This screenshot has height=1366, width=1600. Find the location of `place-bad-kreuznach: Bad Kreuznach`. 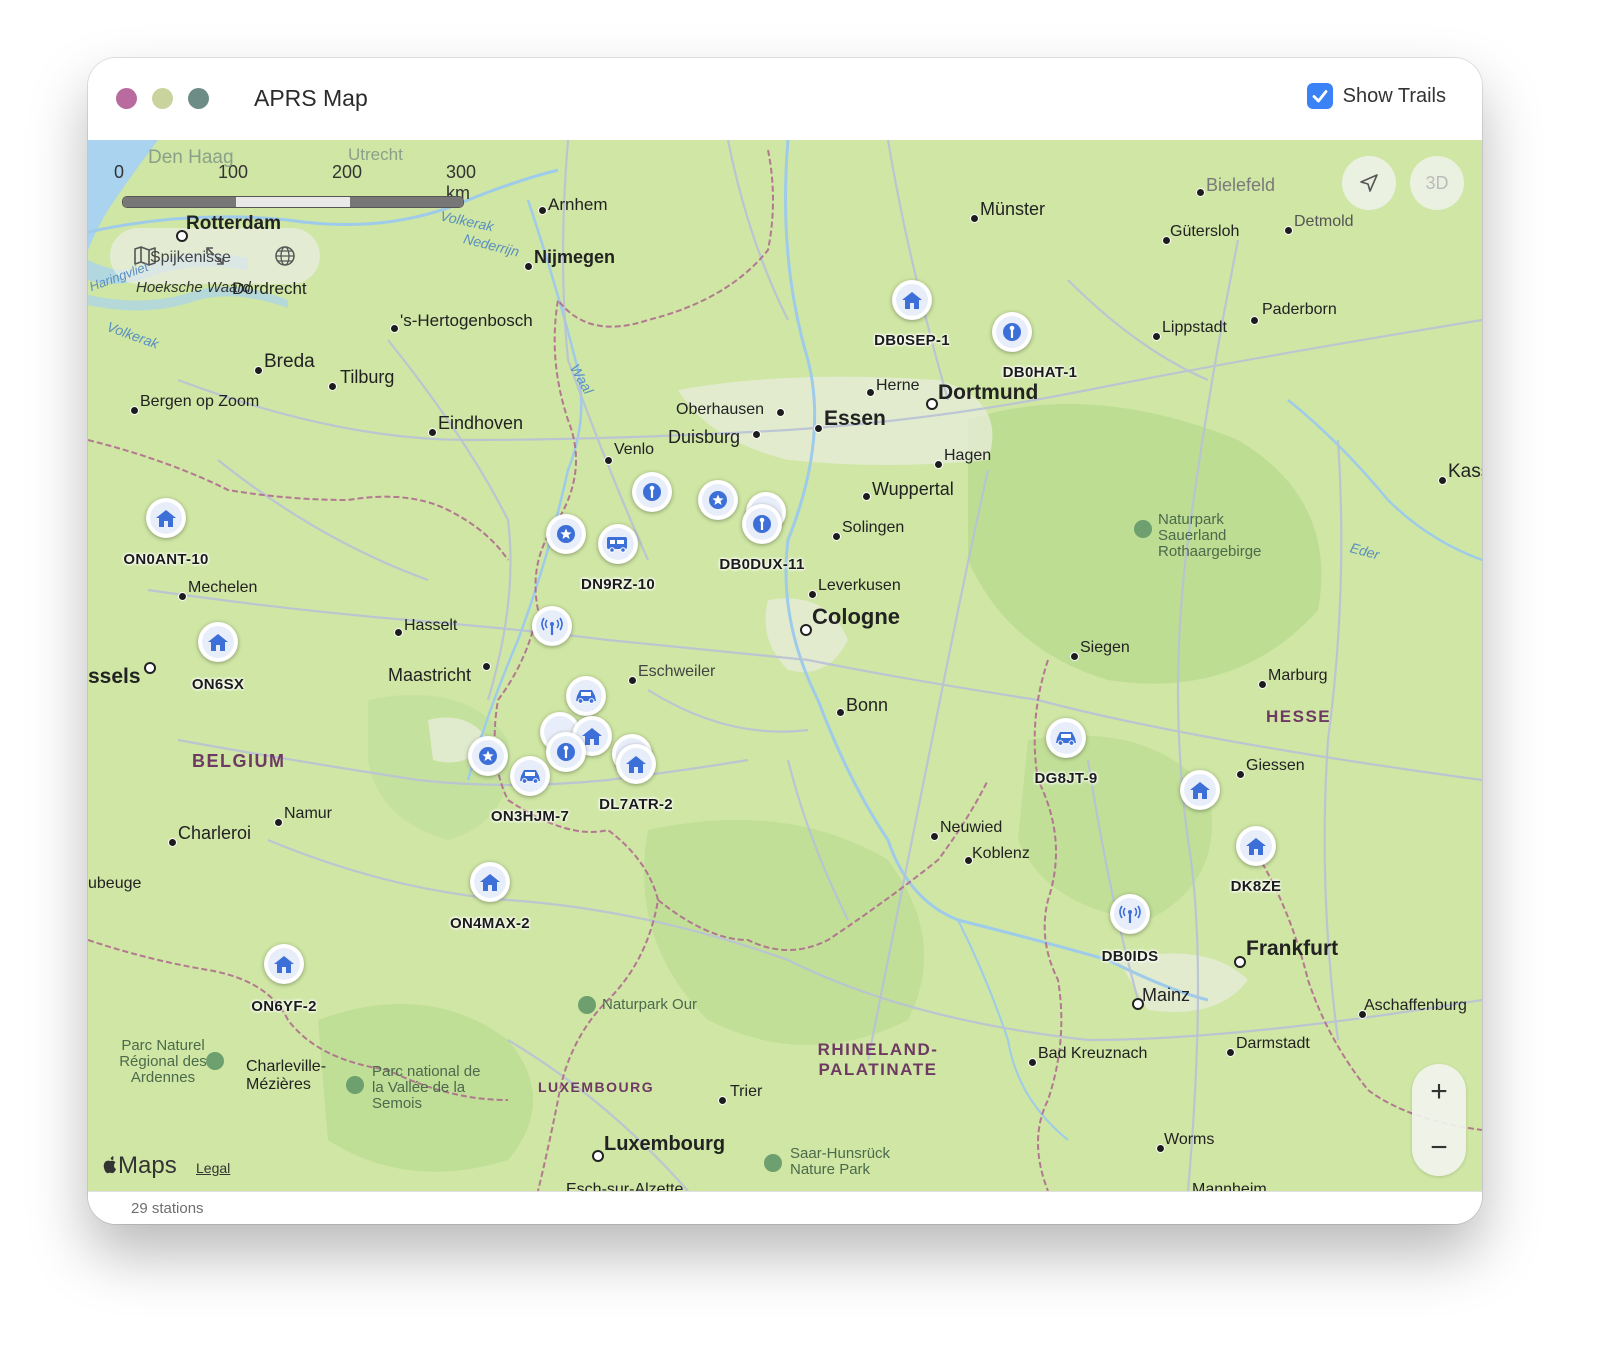

place-bad-kreuznach: Bad Kreuznach is located at coordinates (1093, 1053).